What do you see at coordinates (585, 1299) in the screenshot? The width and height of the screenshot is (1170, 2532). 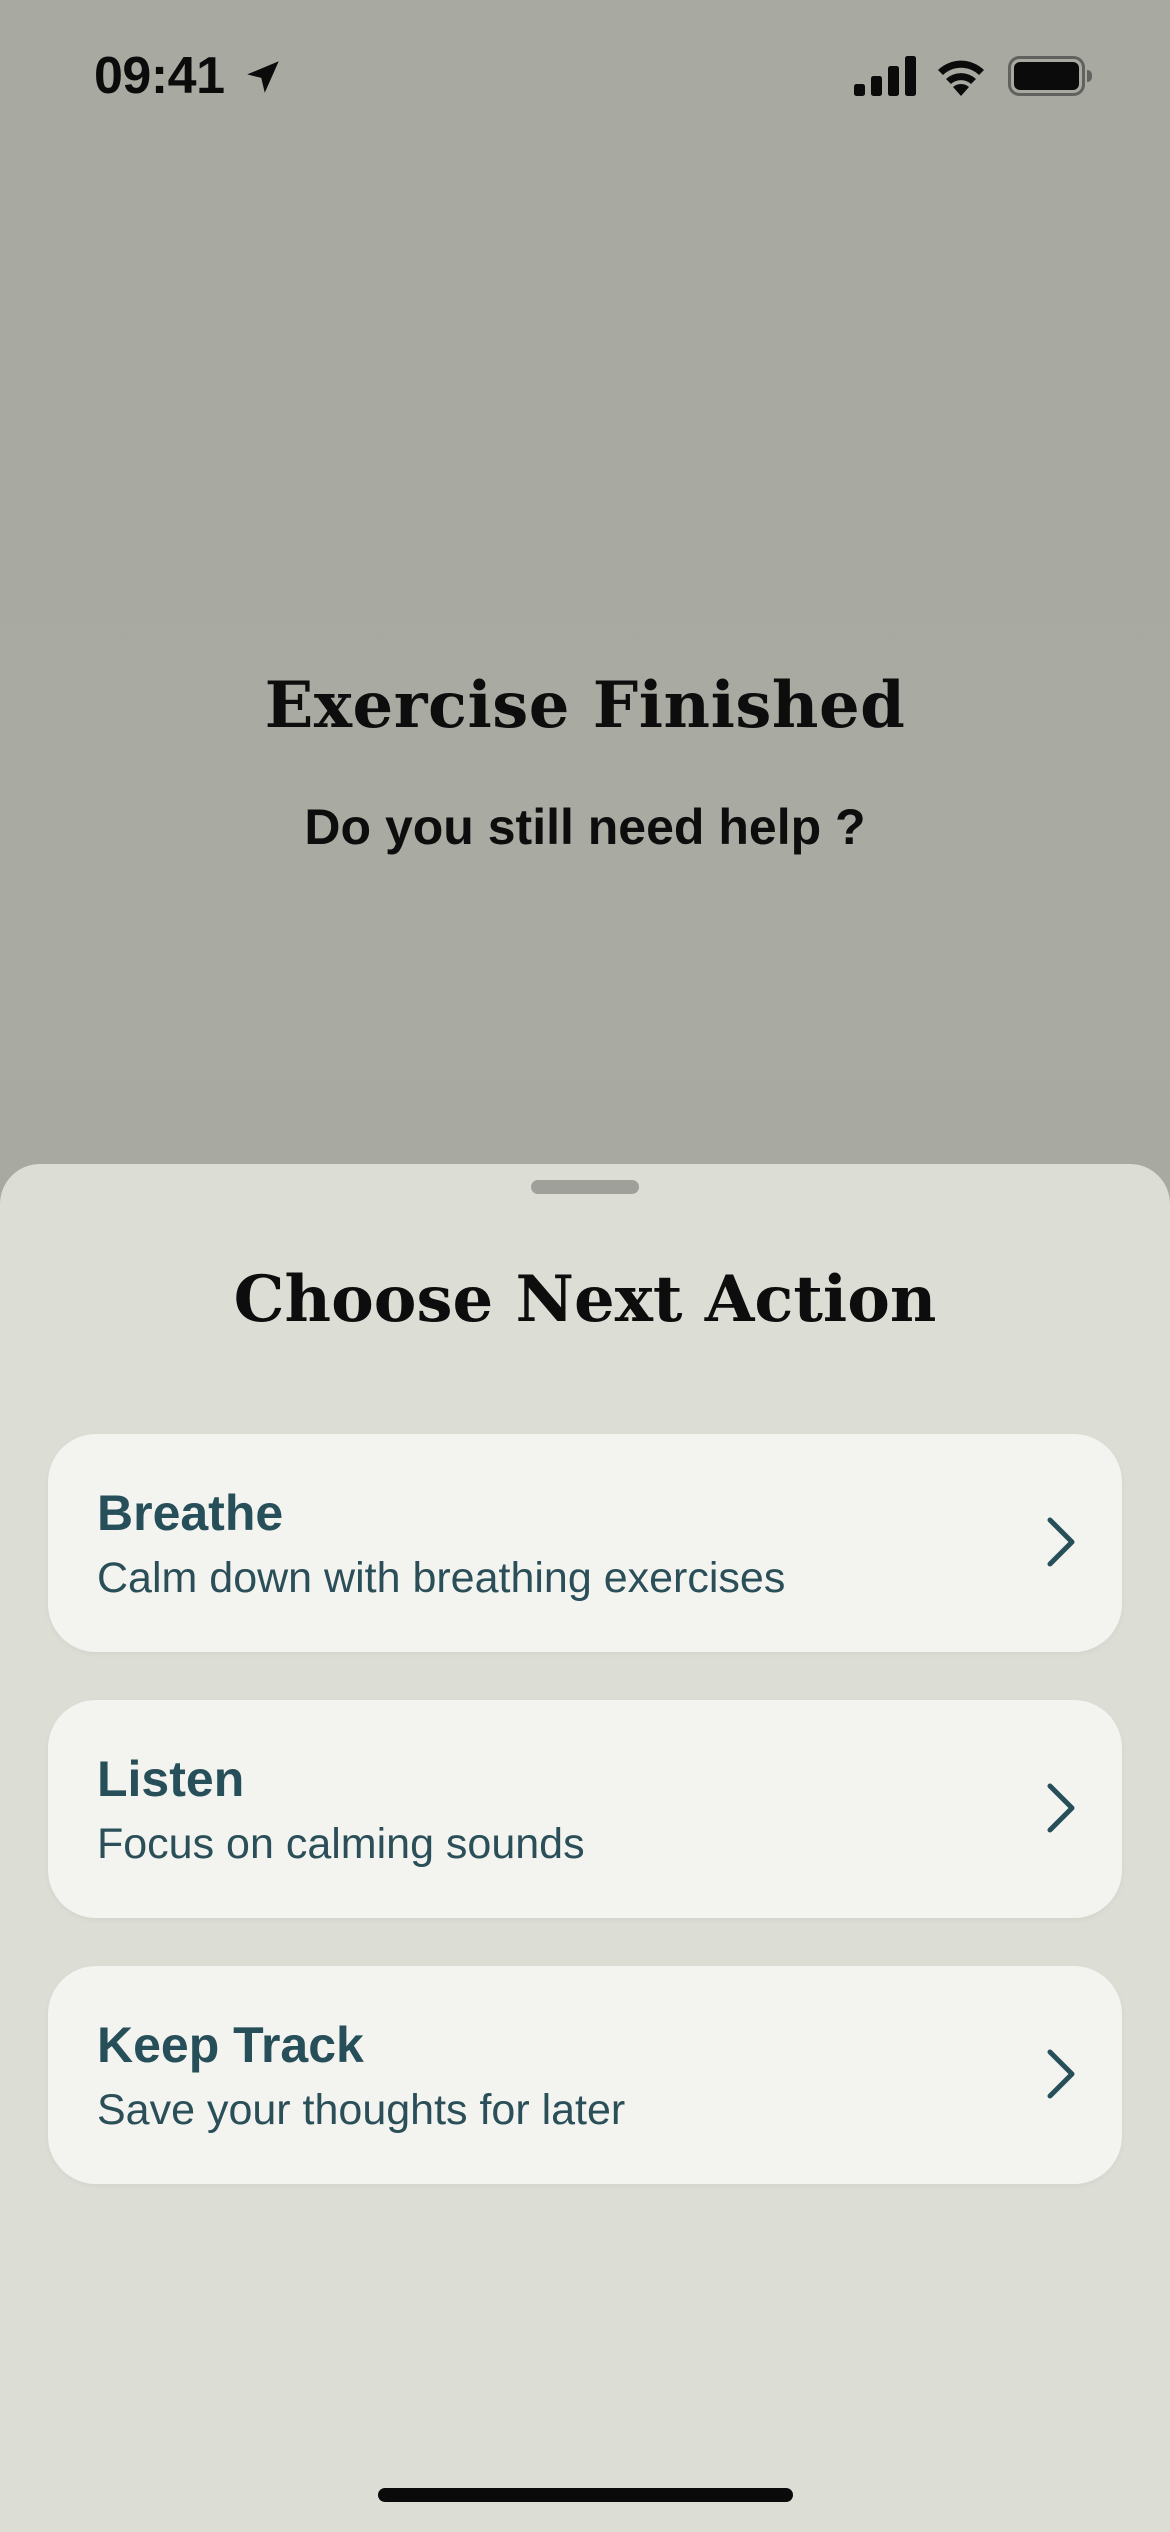 I see `sheet-title: Choose Next Action` at bounding box center [585, 1299].